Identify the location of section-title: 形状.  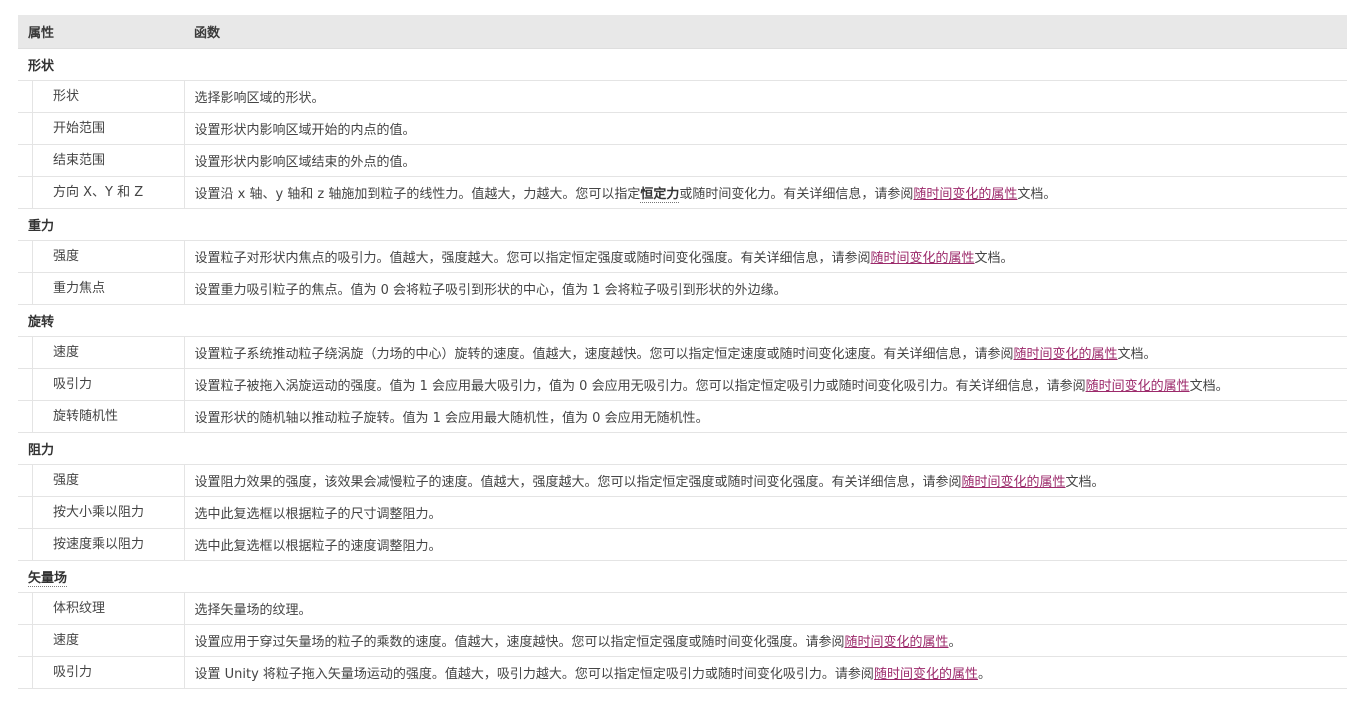
(682, 64).